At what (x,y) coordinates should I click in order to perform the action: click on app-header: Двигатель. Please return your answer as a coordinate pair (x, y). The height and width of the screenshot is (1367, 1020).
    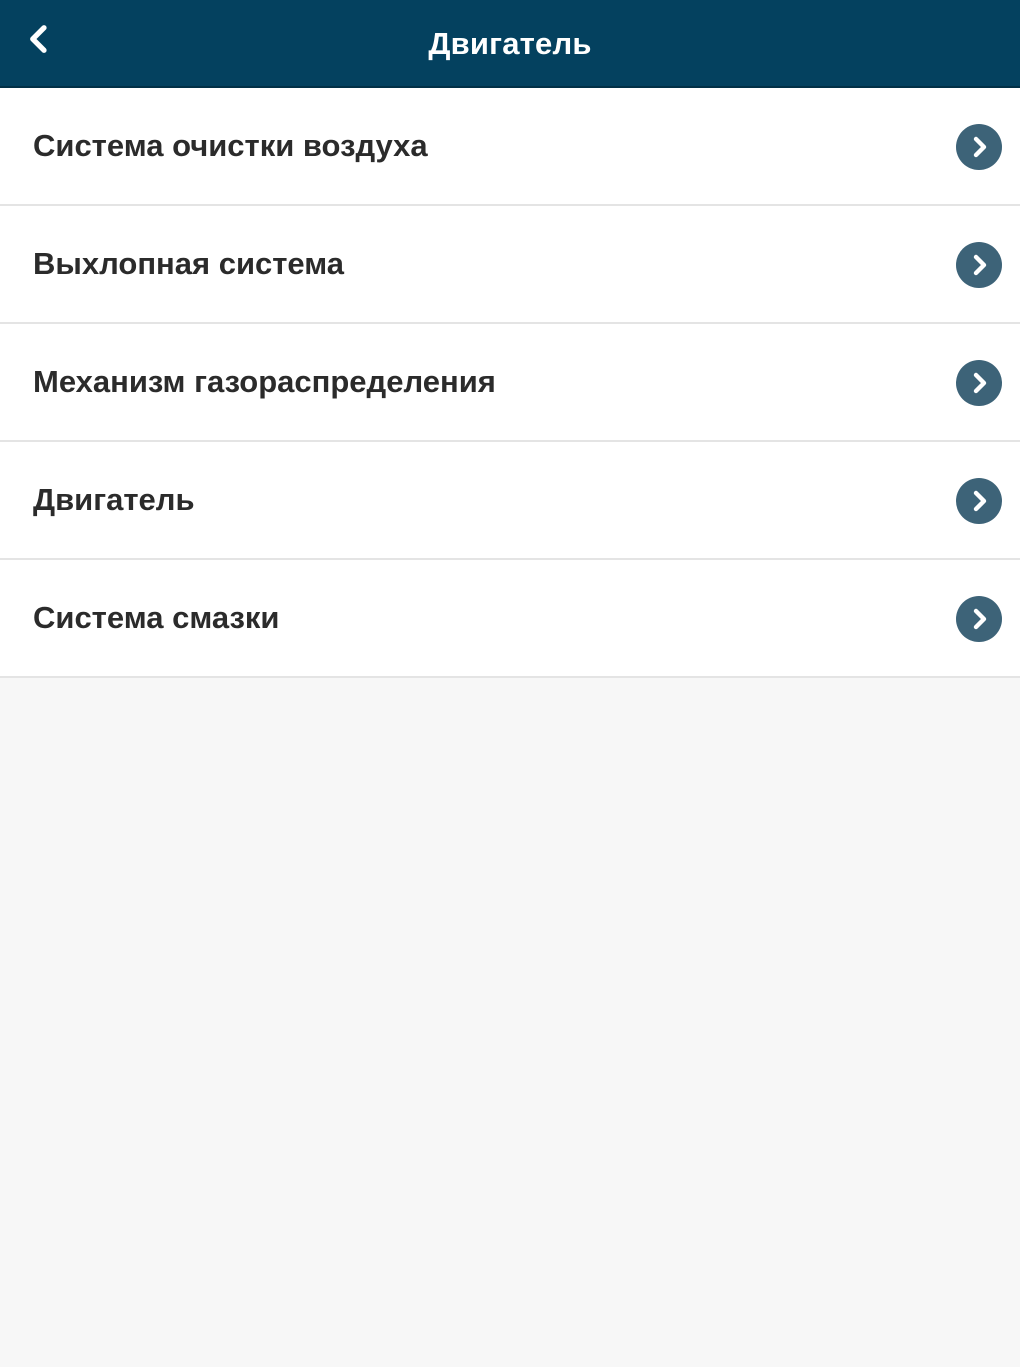
    Looking at the image, I should click on (510, 44).